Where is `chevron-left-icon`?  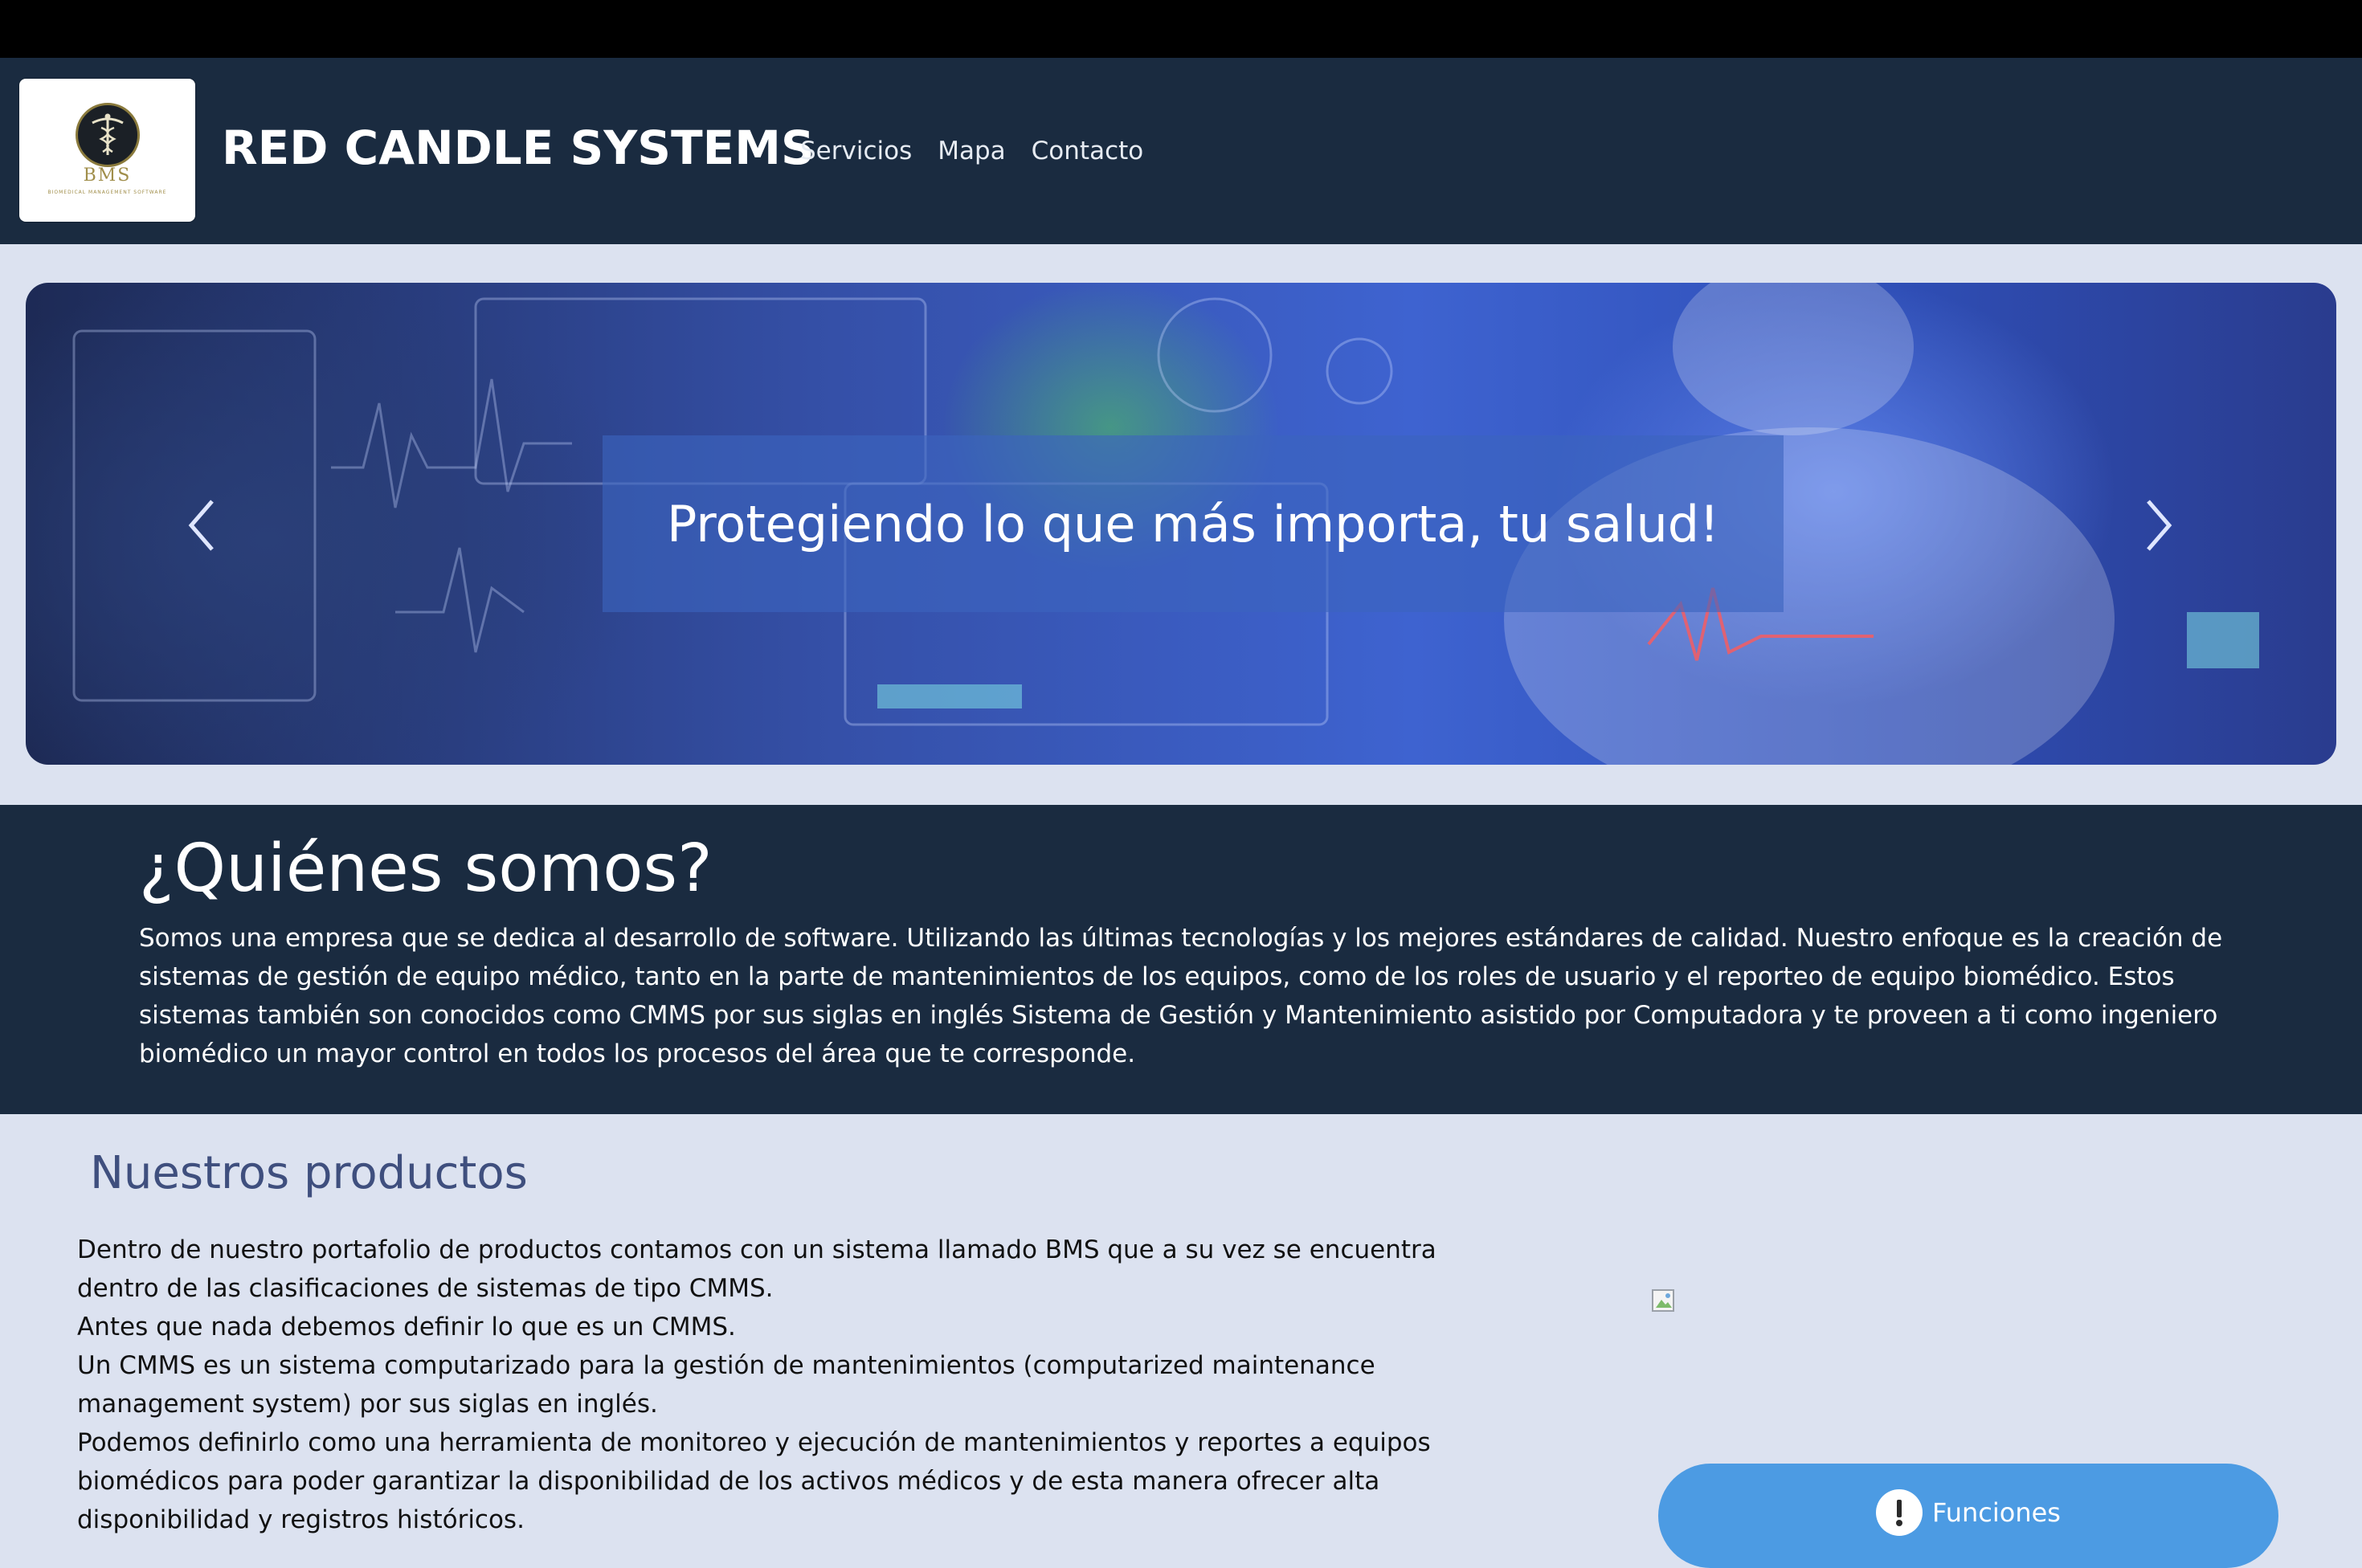
chevron-left-icon is located at coordinates (201, 526).